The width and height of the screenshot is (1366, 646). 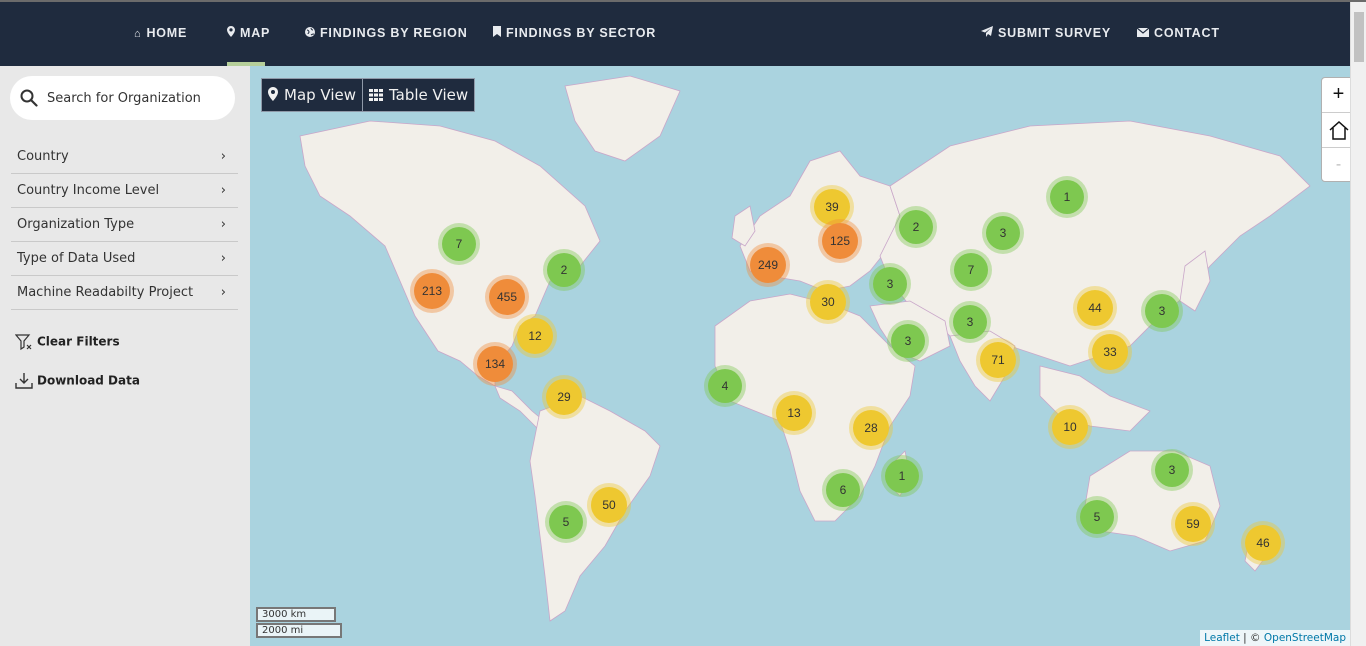 I want to click on globe-icon, so click(x=310, y=34).